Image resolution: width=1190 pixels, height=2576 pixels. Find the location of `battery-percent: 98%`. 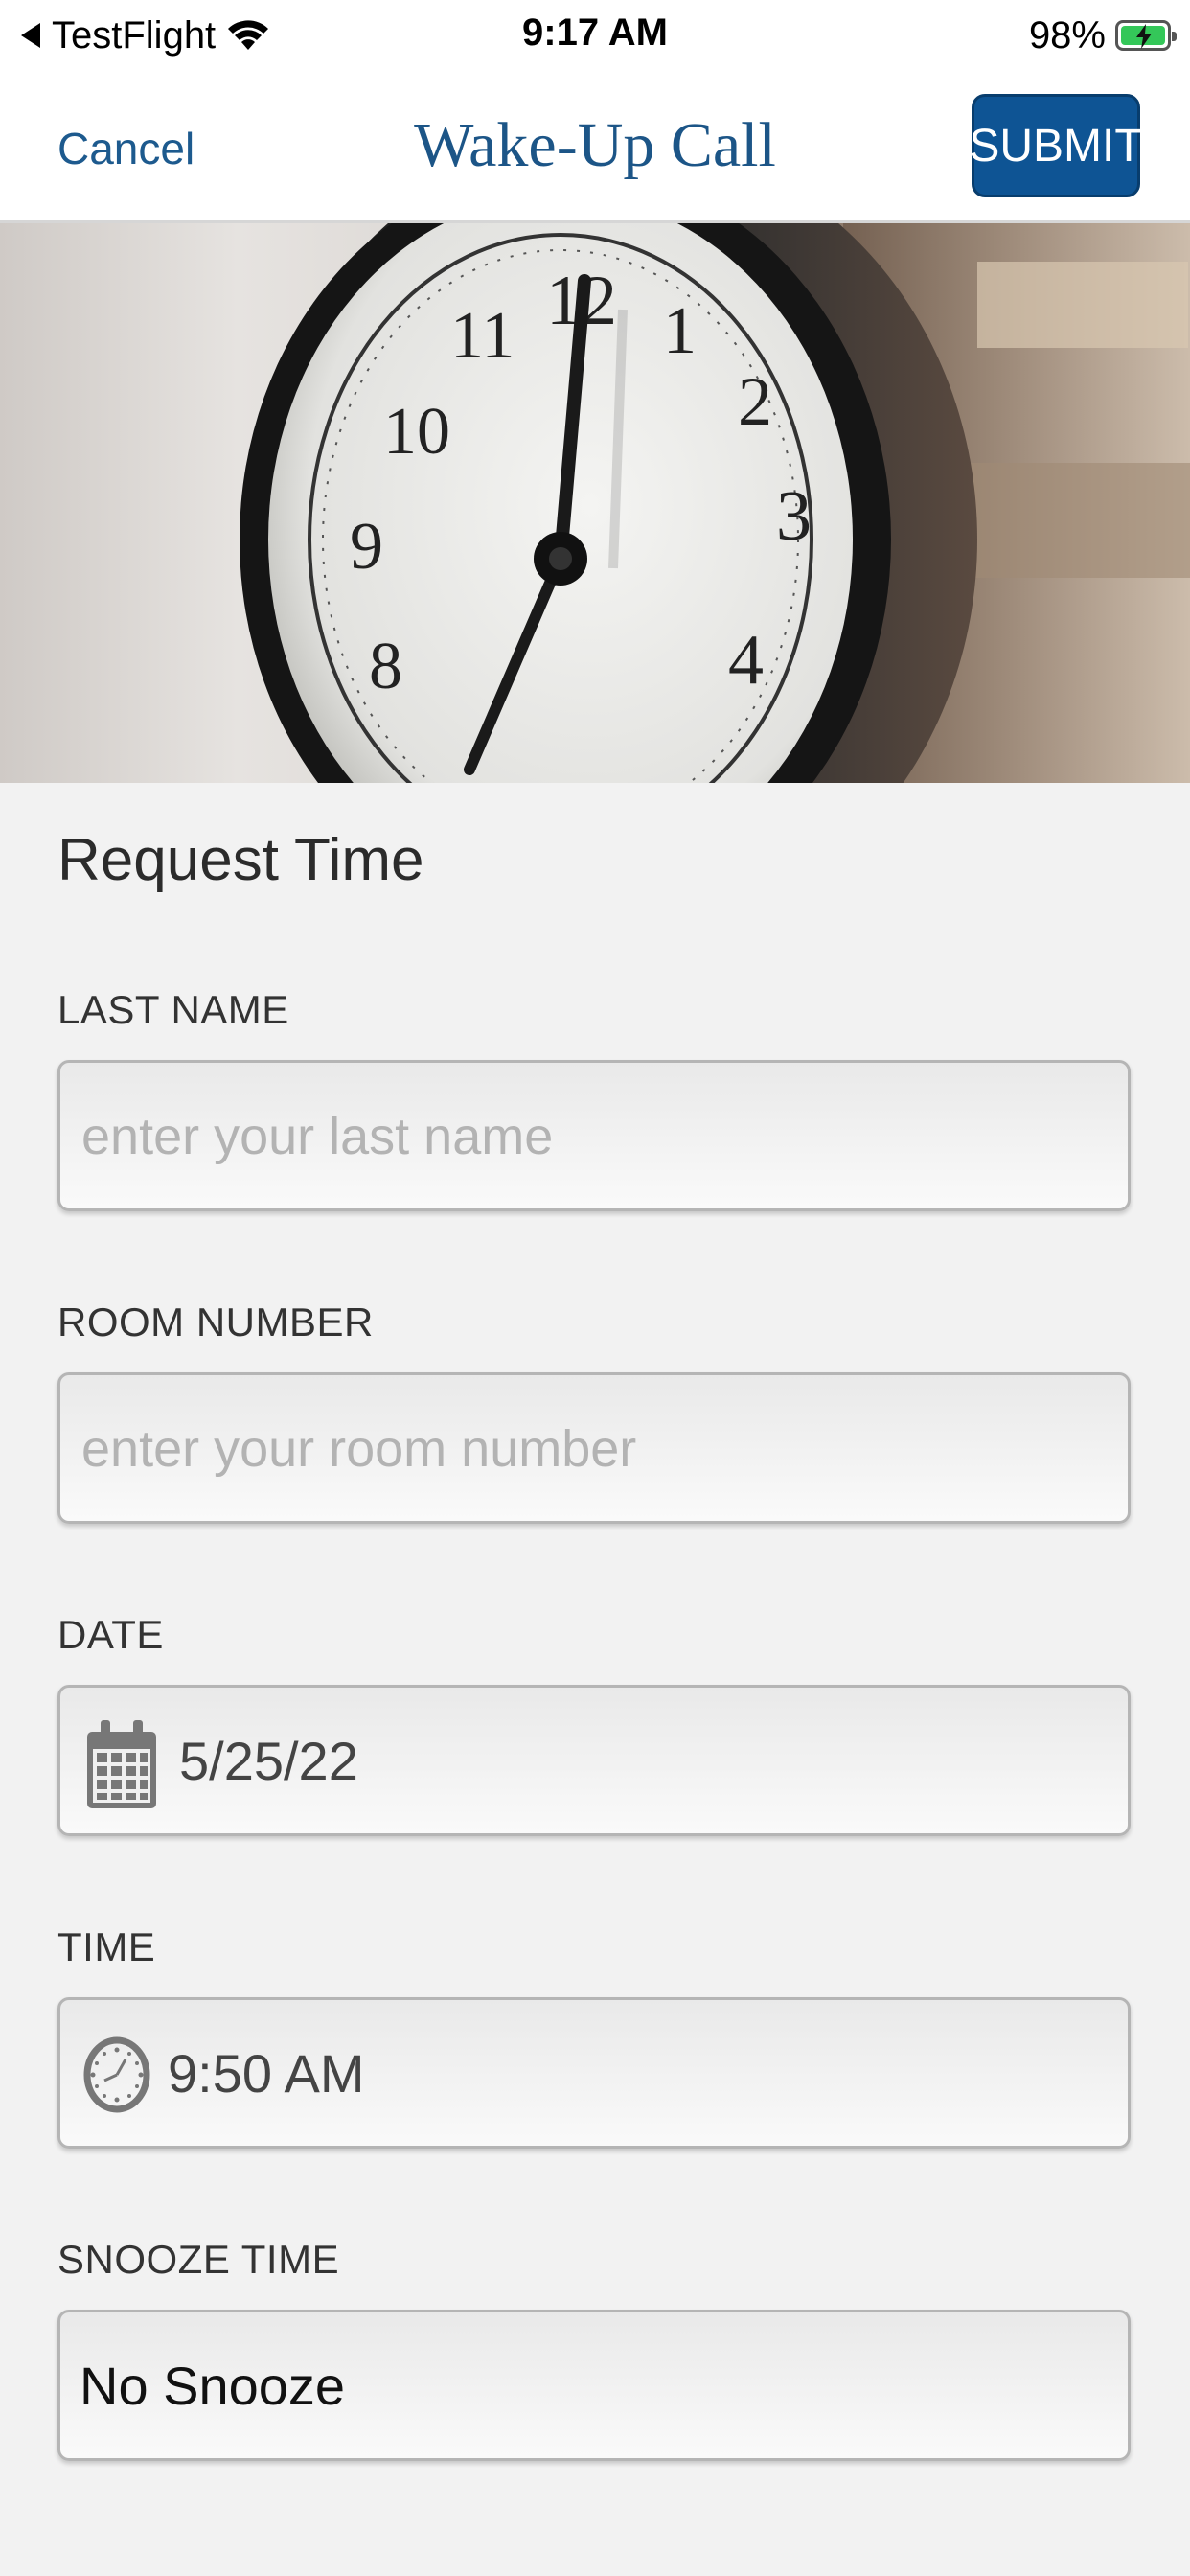

battery-percent: 98% is located at coordinates (1067, 35).